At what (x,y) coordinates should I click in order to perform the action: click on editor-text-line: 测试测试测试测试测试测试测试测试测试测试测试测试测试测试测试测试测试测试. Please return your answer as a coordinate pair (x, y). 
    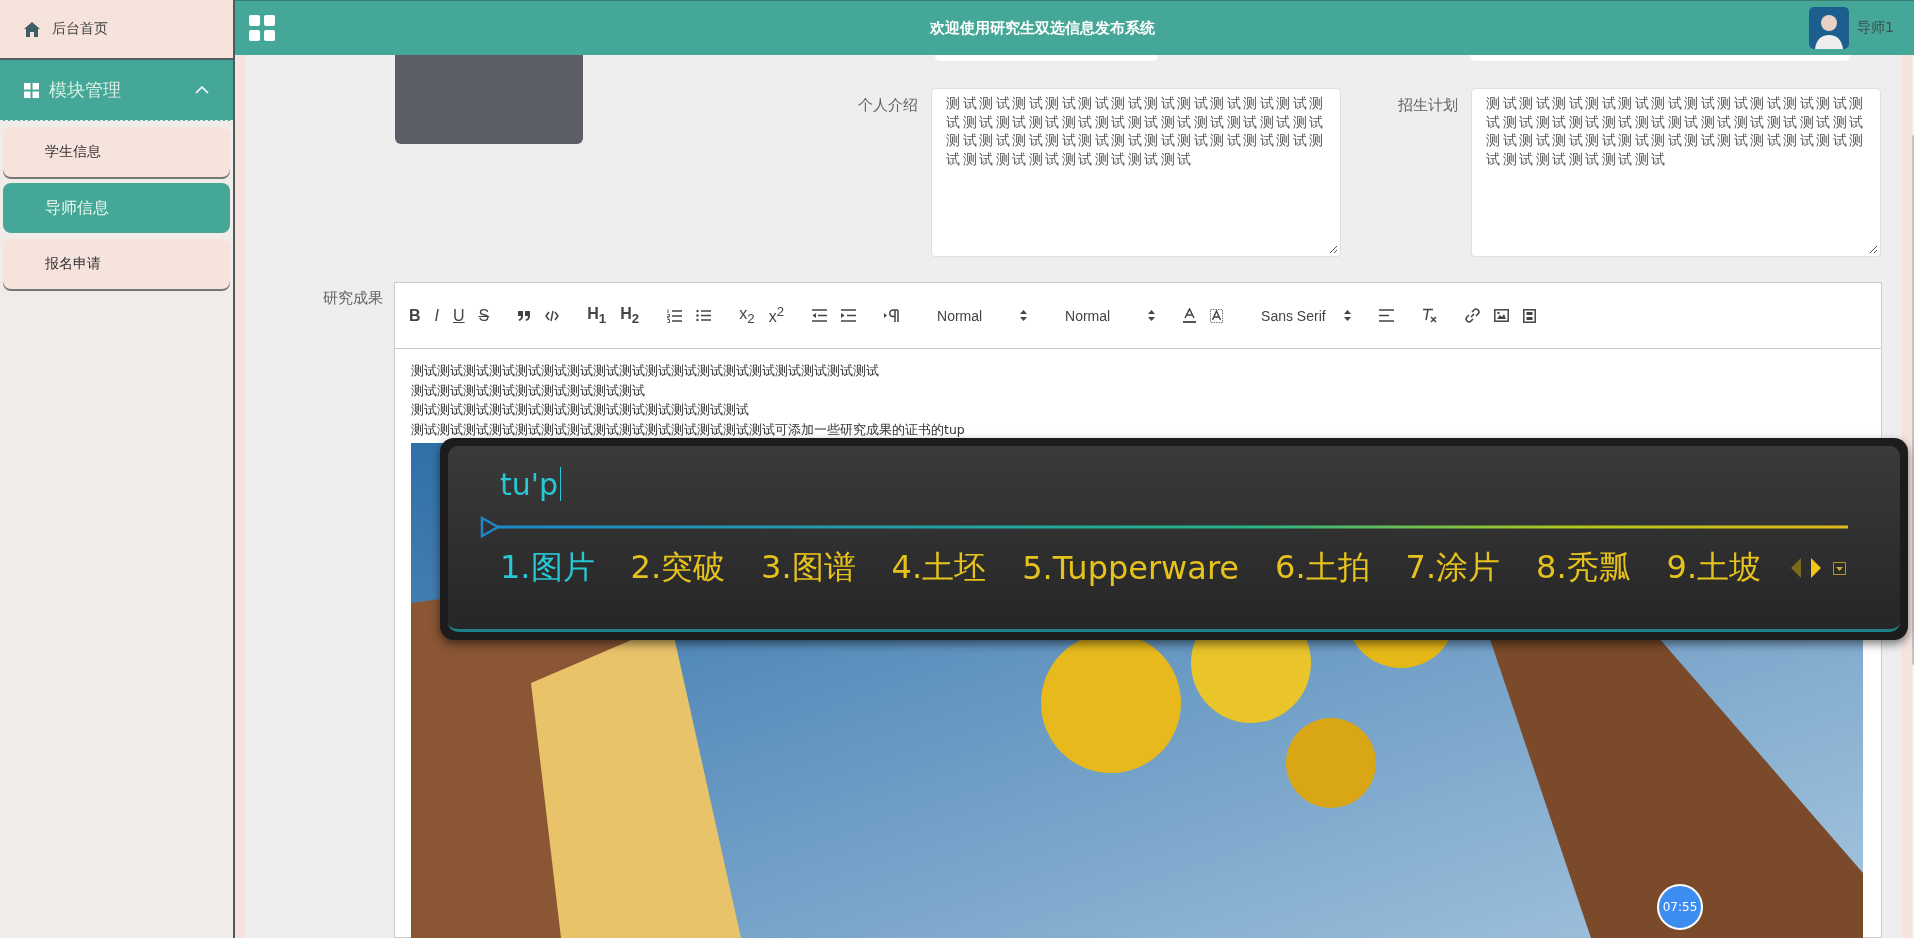
    Looking at the image, I should click on (645, 371).